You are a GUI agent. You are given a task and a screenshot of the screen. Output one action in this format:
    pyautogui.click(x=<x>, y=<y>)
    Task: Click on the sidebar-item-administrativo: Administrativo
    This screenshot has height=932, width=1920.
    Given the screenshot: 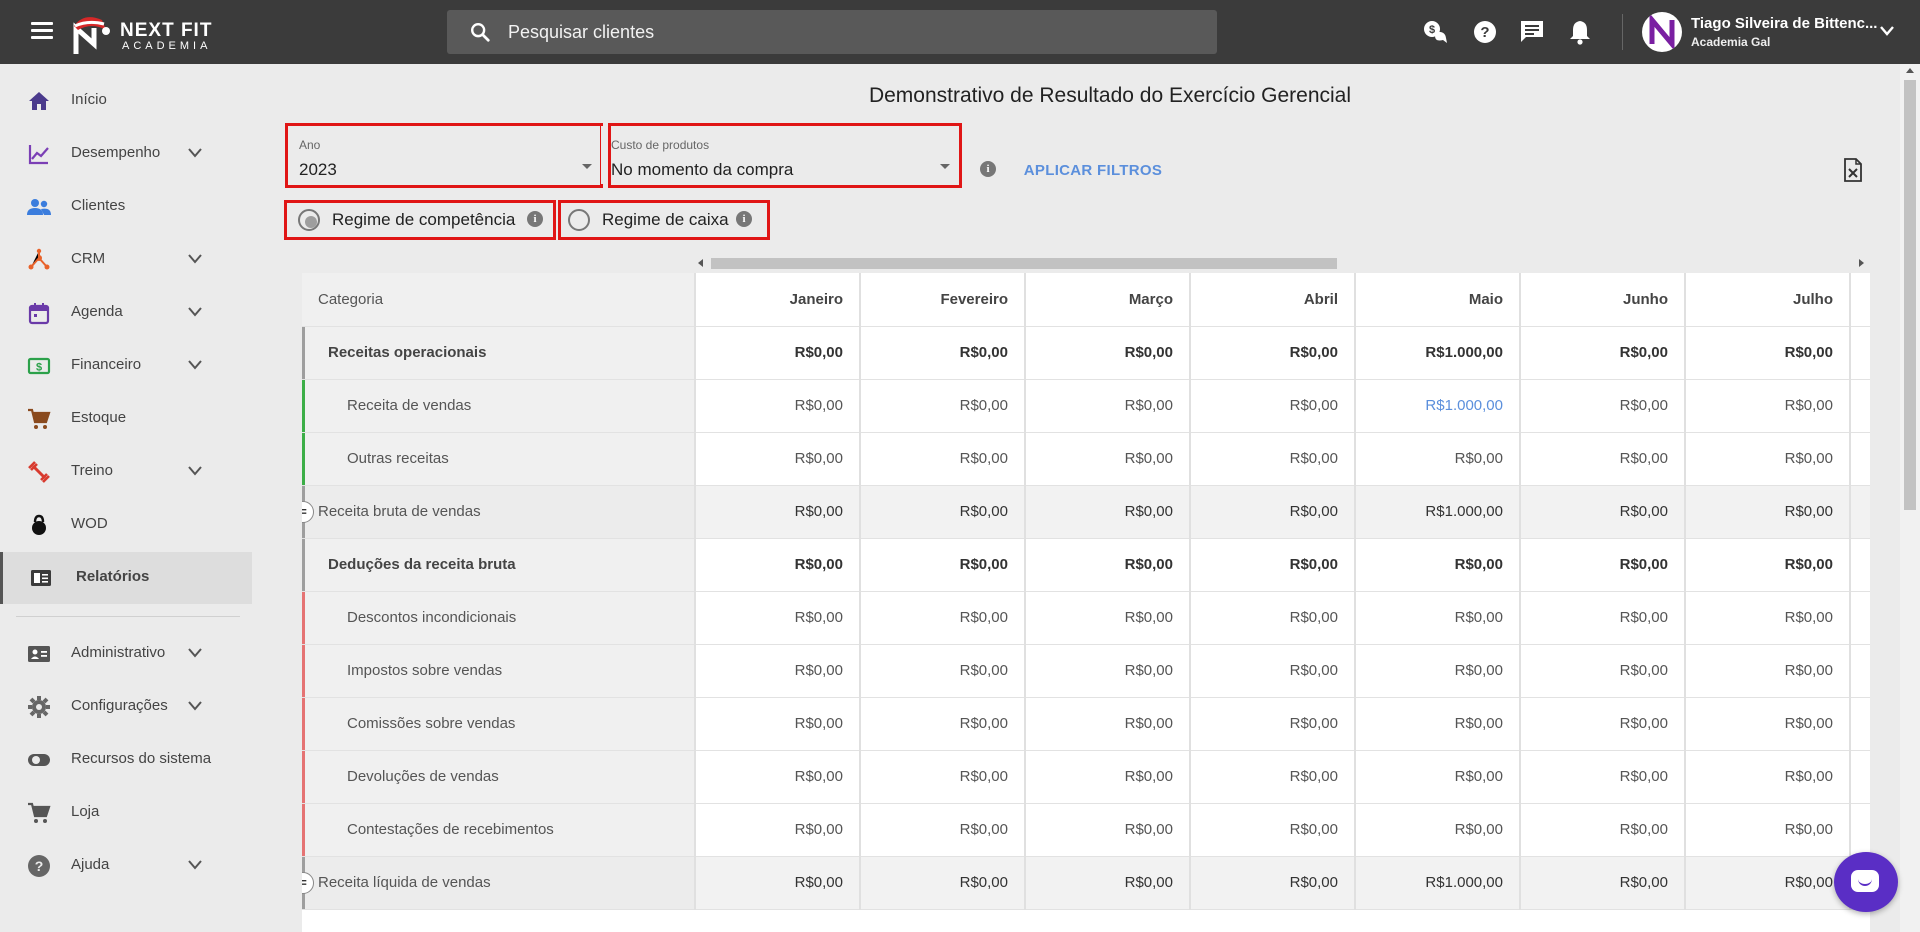 What is the action you would take?
    pyautogui.click(x=126, y=654)
    